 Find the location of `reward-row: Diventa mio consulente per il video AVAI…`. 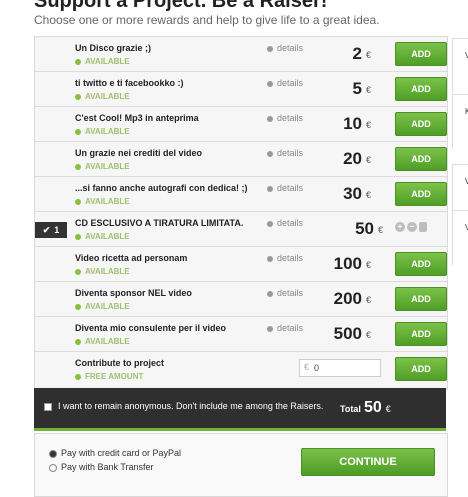

reward-row: Diventa mio consulente per il video AVAI… is located at coordinates (241, 334).